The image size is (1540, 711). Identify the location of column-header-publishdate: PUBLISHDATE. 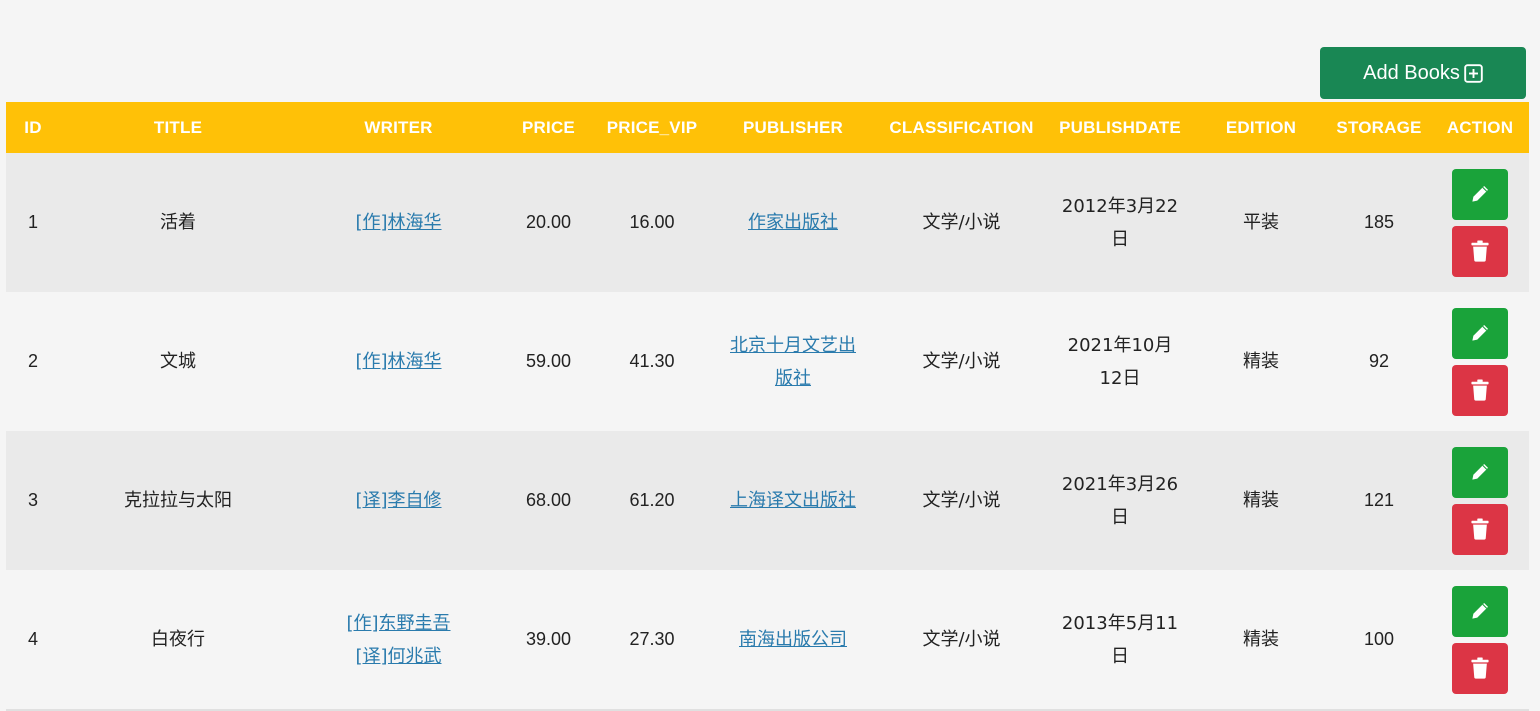
(1120, 127).